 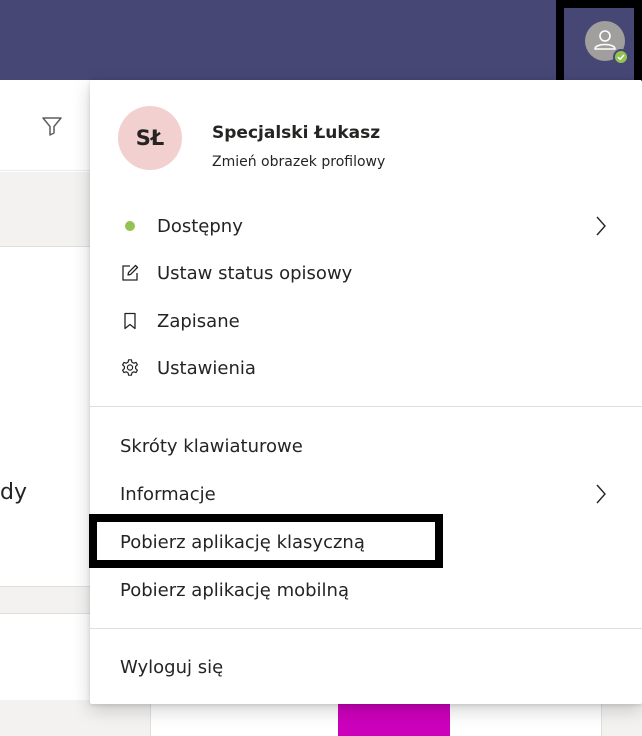 I want to click on presence-dot-icon, so click(x=130, y=226).